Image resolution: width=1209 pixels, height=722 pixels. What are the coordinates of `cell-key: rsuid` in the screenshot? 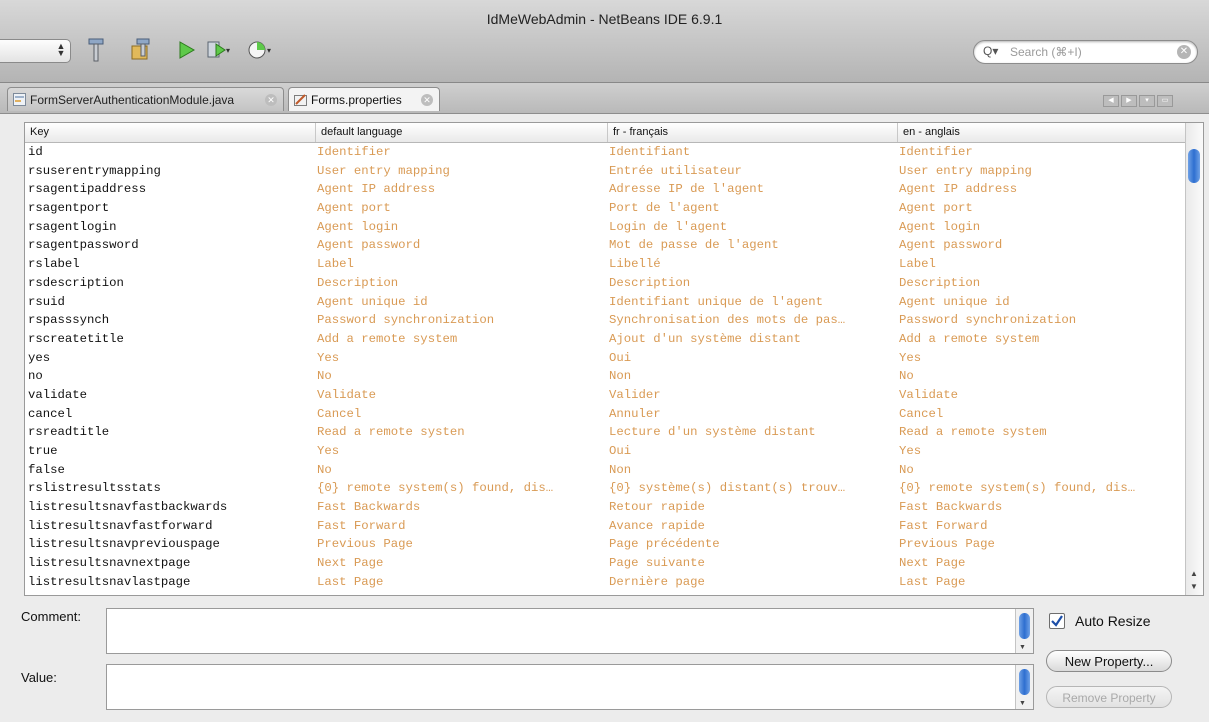 It's located at (170, 302).